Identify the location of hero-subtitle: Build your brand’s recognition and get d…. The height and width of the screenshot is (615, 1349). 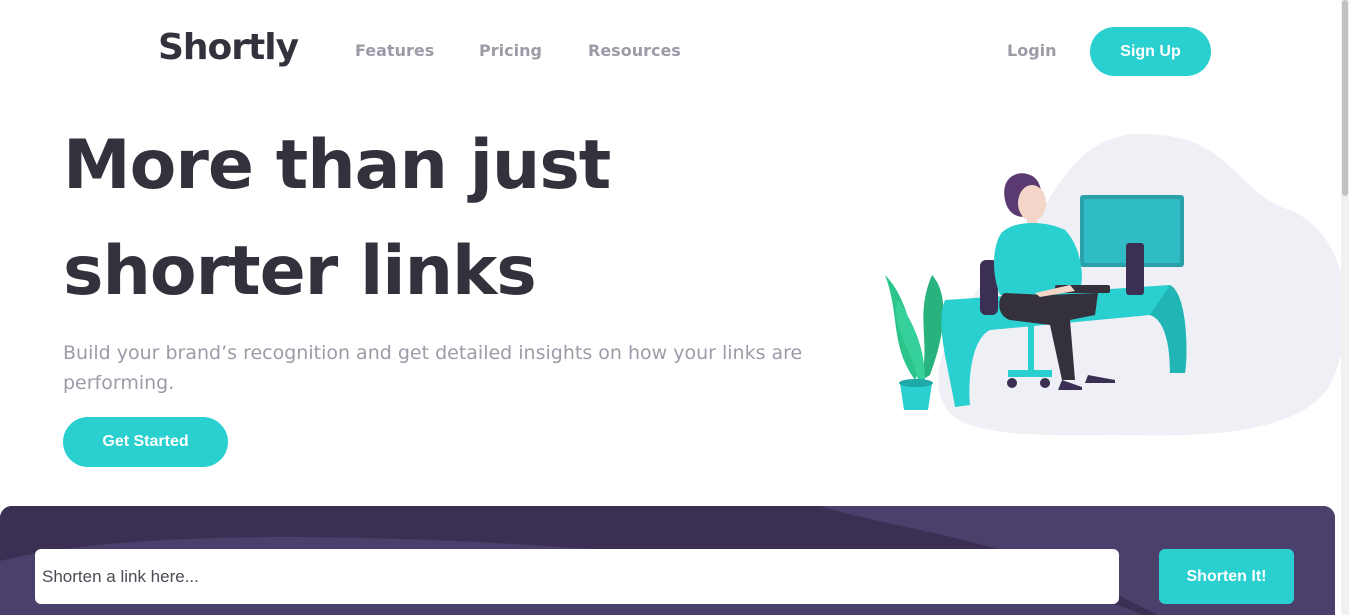
(433, 368).